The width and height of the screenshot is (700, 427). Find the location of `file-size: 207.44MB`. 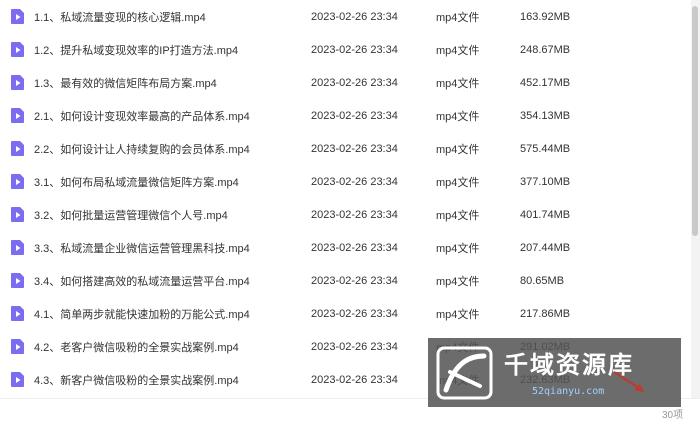

file-size: 207.44MB is located at coordinates (545, 247).